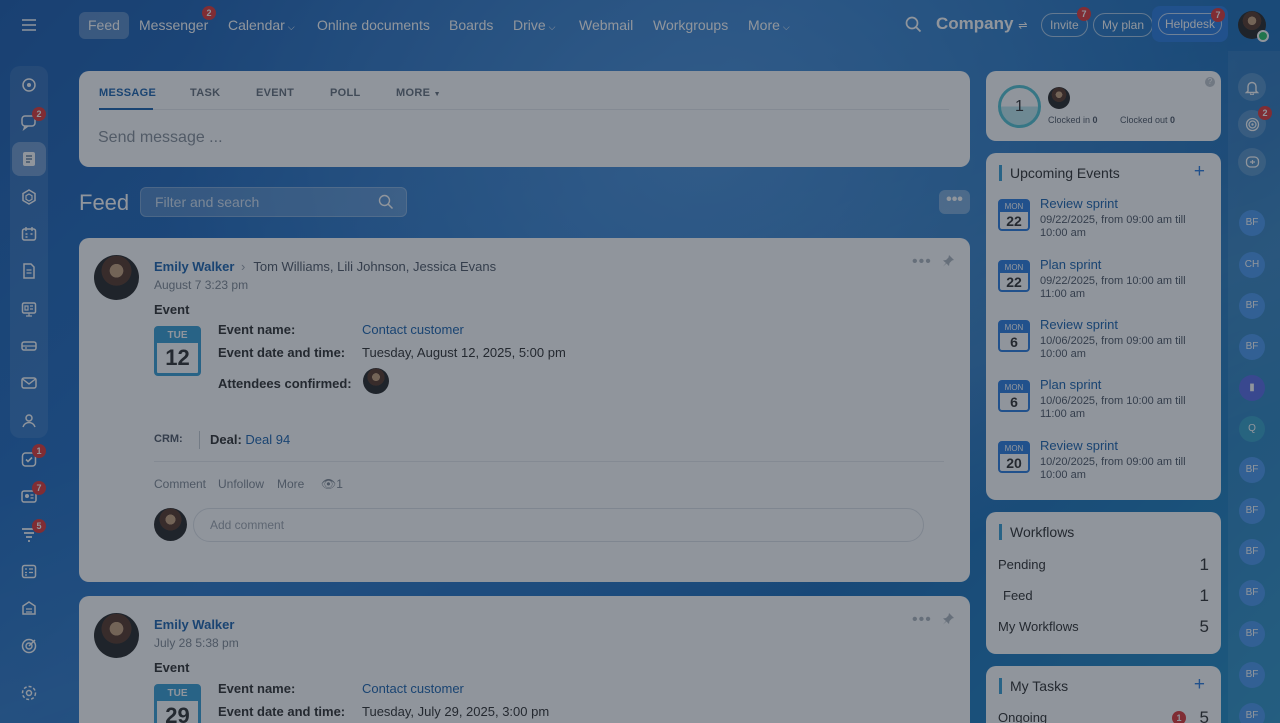 The image size is (1280, 723). What do you see at coordinates (29, 122) in the screenshot?
I see `chats-icon: 2` at bounding box center [29, 122].